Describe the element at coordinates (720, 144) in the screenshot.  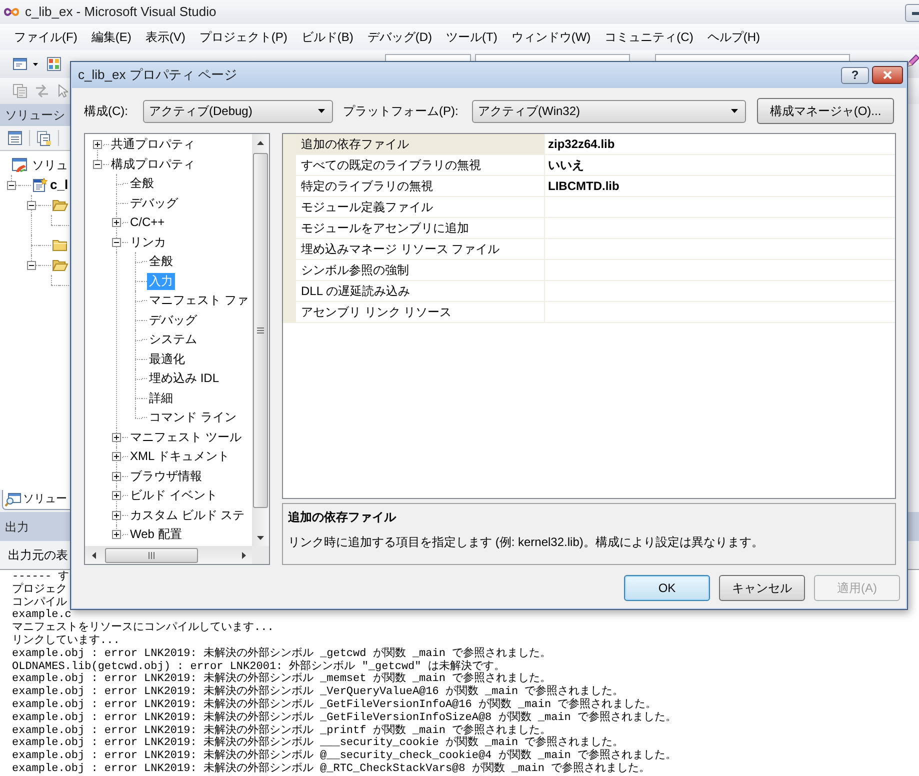
I see `property-value-cell: zip32z64.lib` at that location.